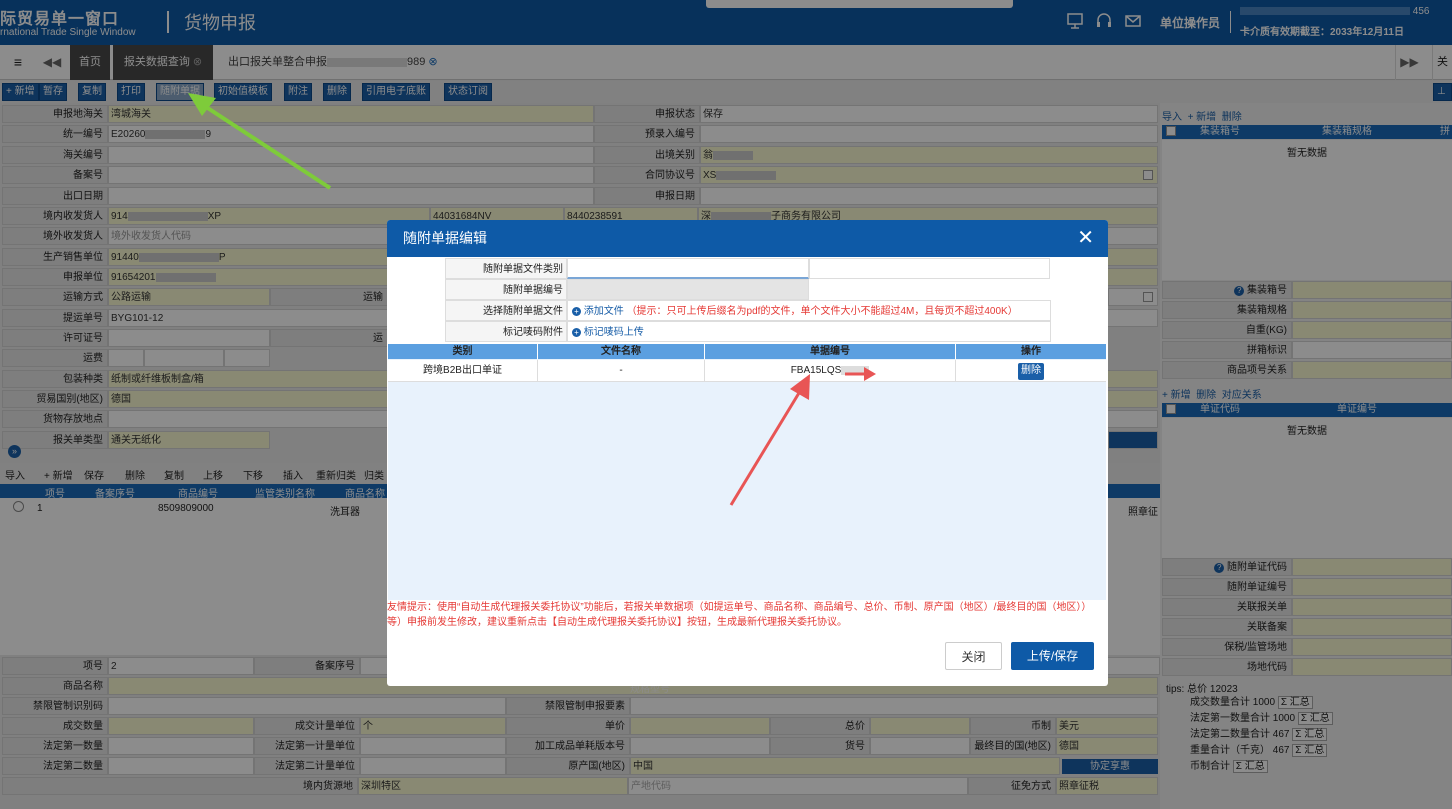  I want to click on row-delete-button: 删除, so click(1031, 371).